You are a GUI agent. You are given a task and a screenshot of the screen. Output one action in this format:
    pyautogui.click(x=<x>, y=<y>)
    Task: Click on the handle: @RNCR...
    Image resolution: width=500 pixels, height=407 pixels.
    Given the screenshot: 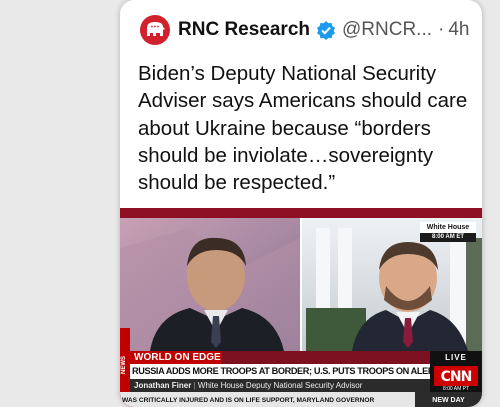 What is the action you would take?
    pyautogui.click(x=387, y=30)
    